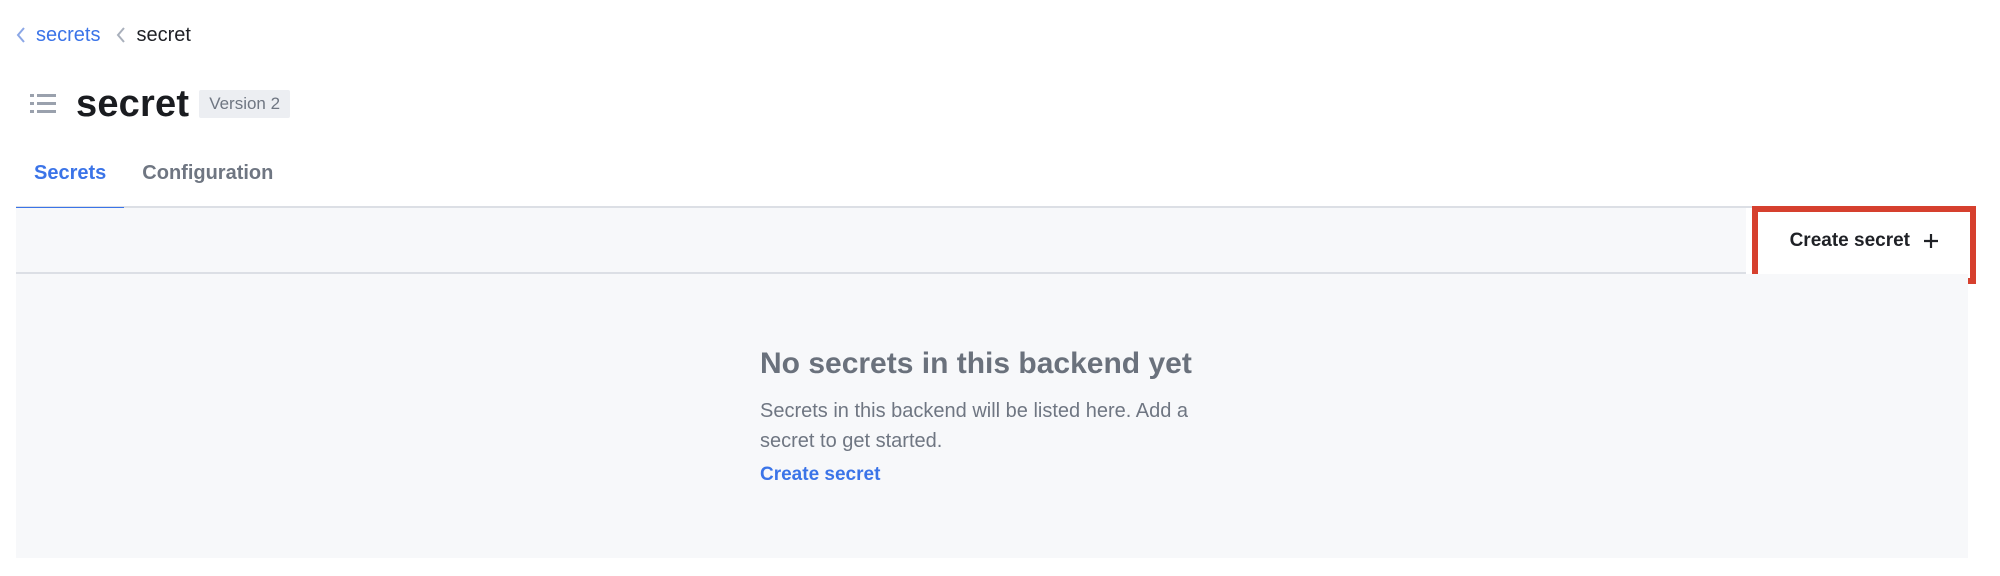  What do you see at coordinates (996, 245) in the screenshot?
I see `toolbar: Create secret` at bounding box center [996, 245].